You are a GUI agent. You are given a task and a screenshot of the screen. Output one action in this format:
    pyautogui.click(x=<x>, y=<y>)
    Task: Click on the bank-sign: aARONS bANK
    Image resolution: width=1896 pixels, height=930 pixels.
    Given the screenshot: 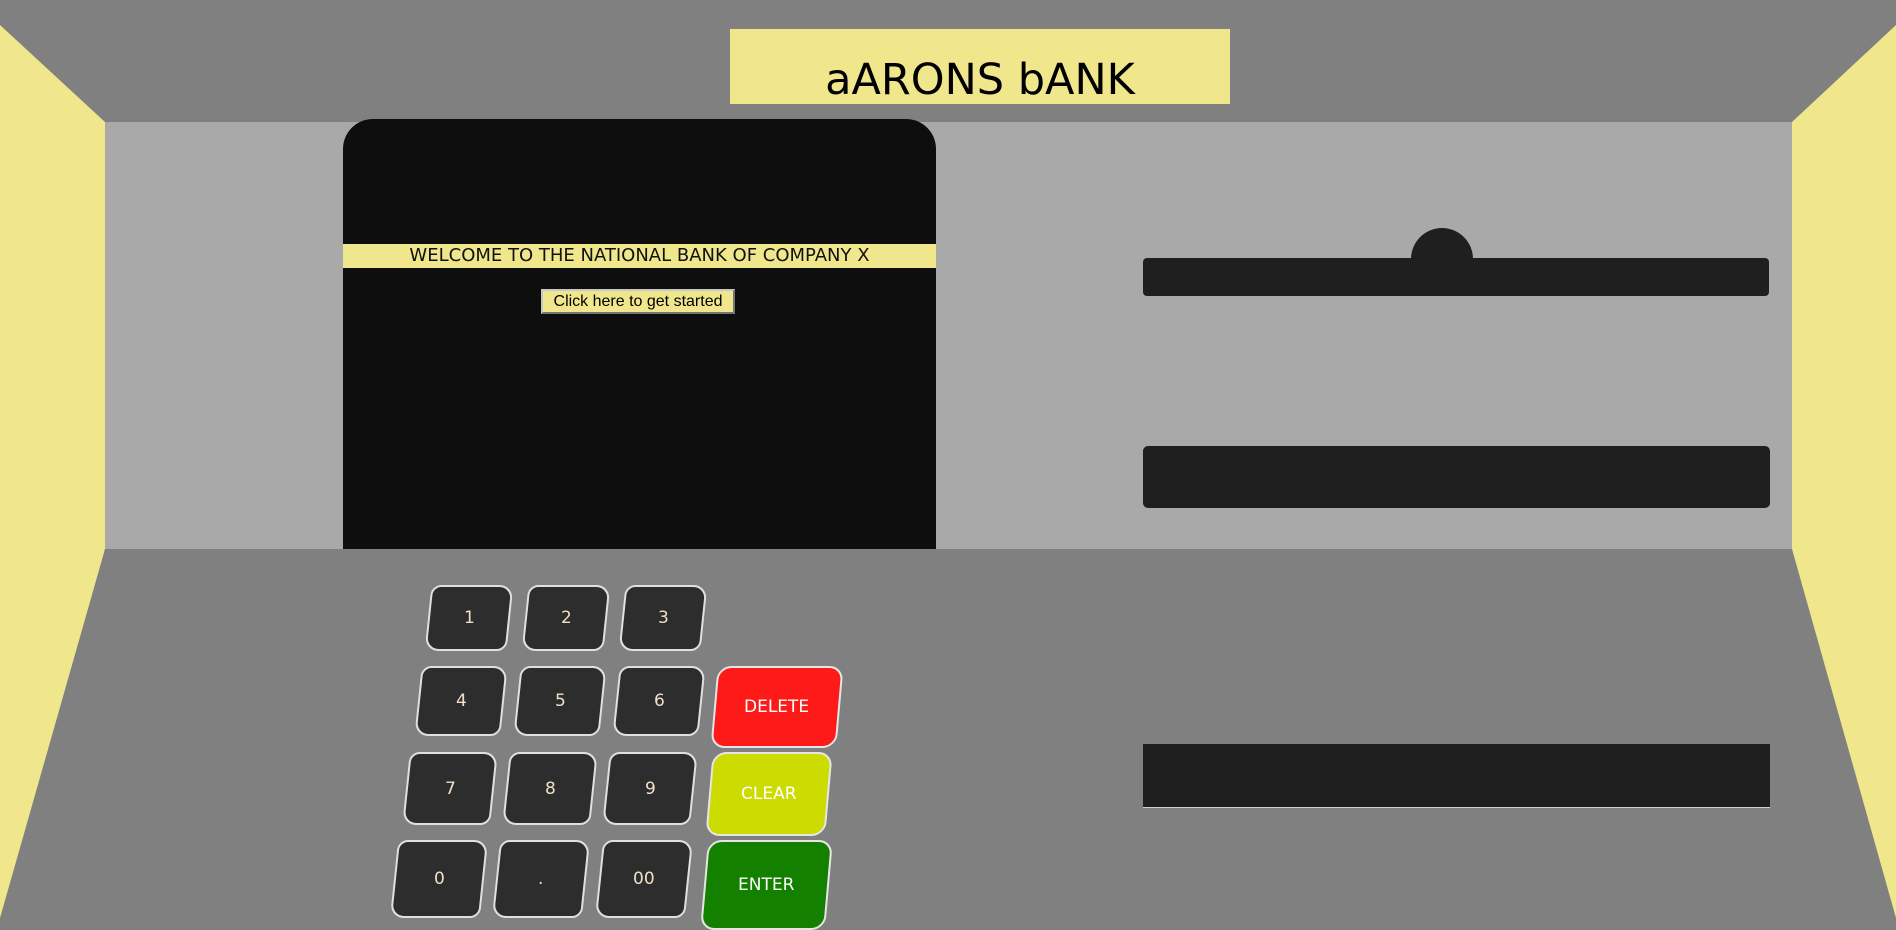 What is the action you would take?
    pyautogui.click(x=980, y=66)
    